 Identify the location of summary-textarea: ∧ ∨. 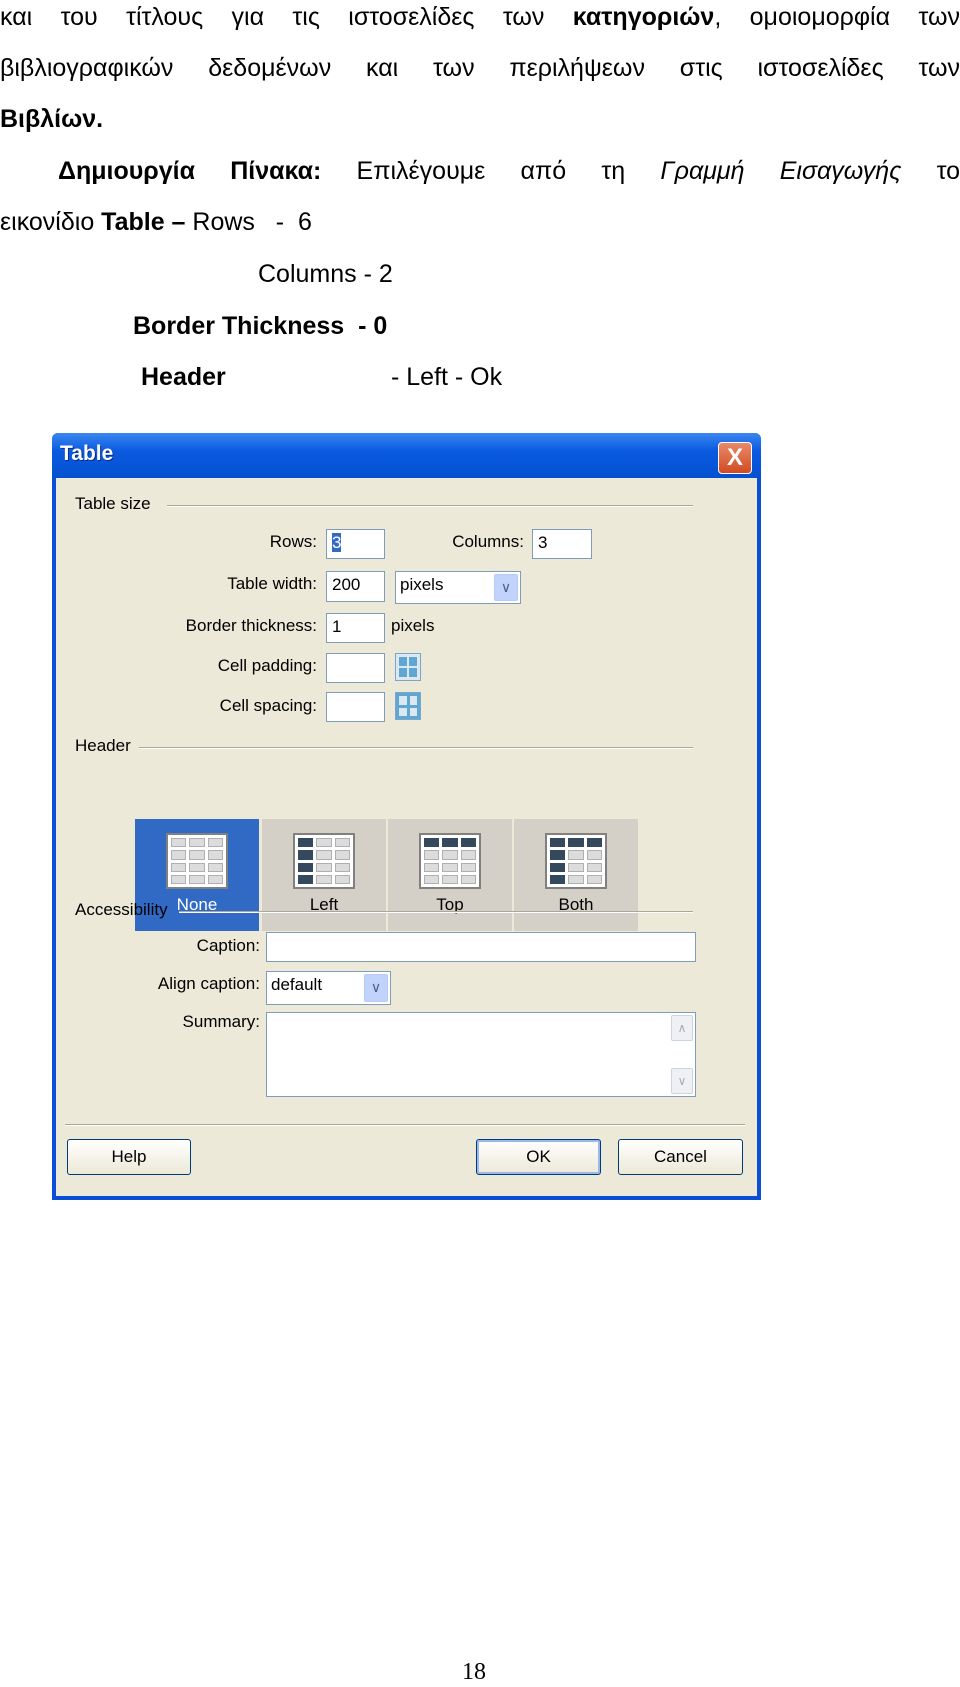
(481, 1054).